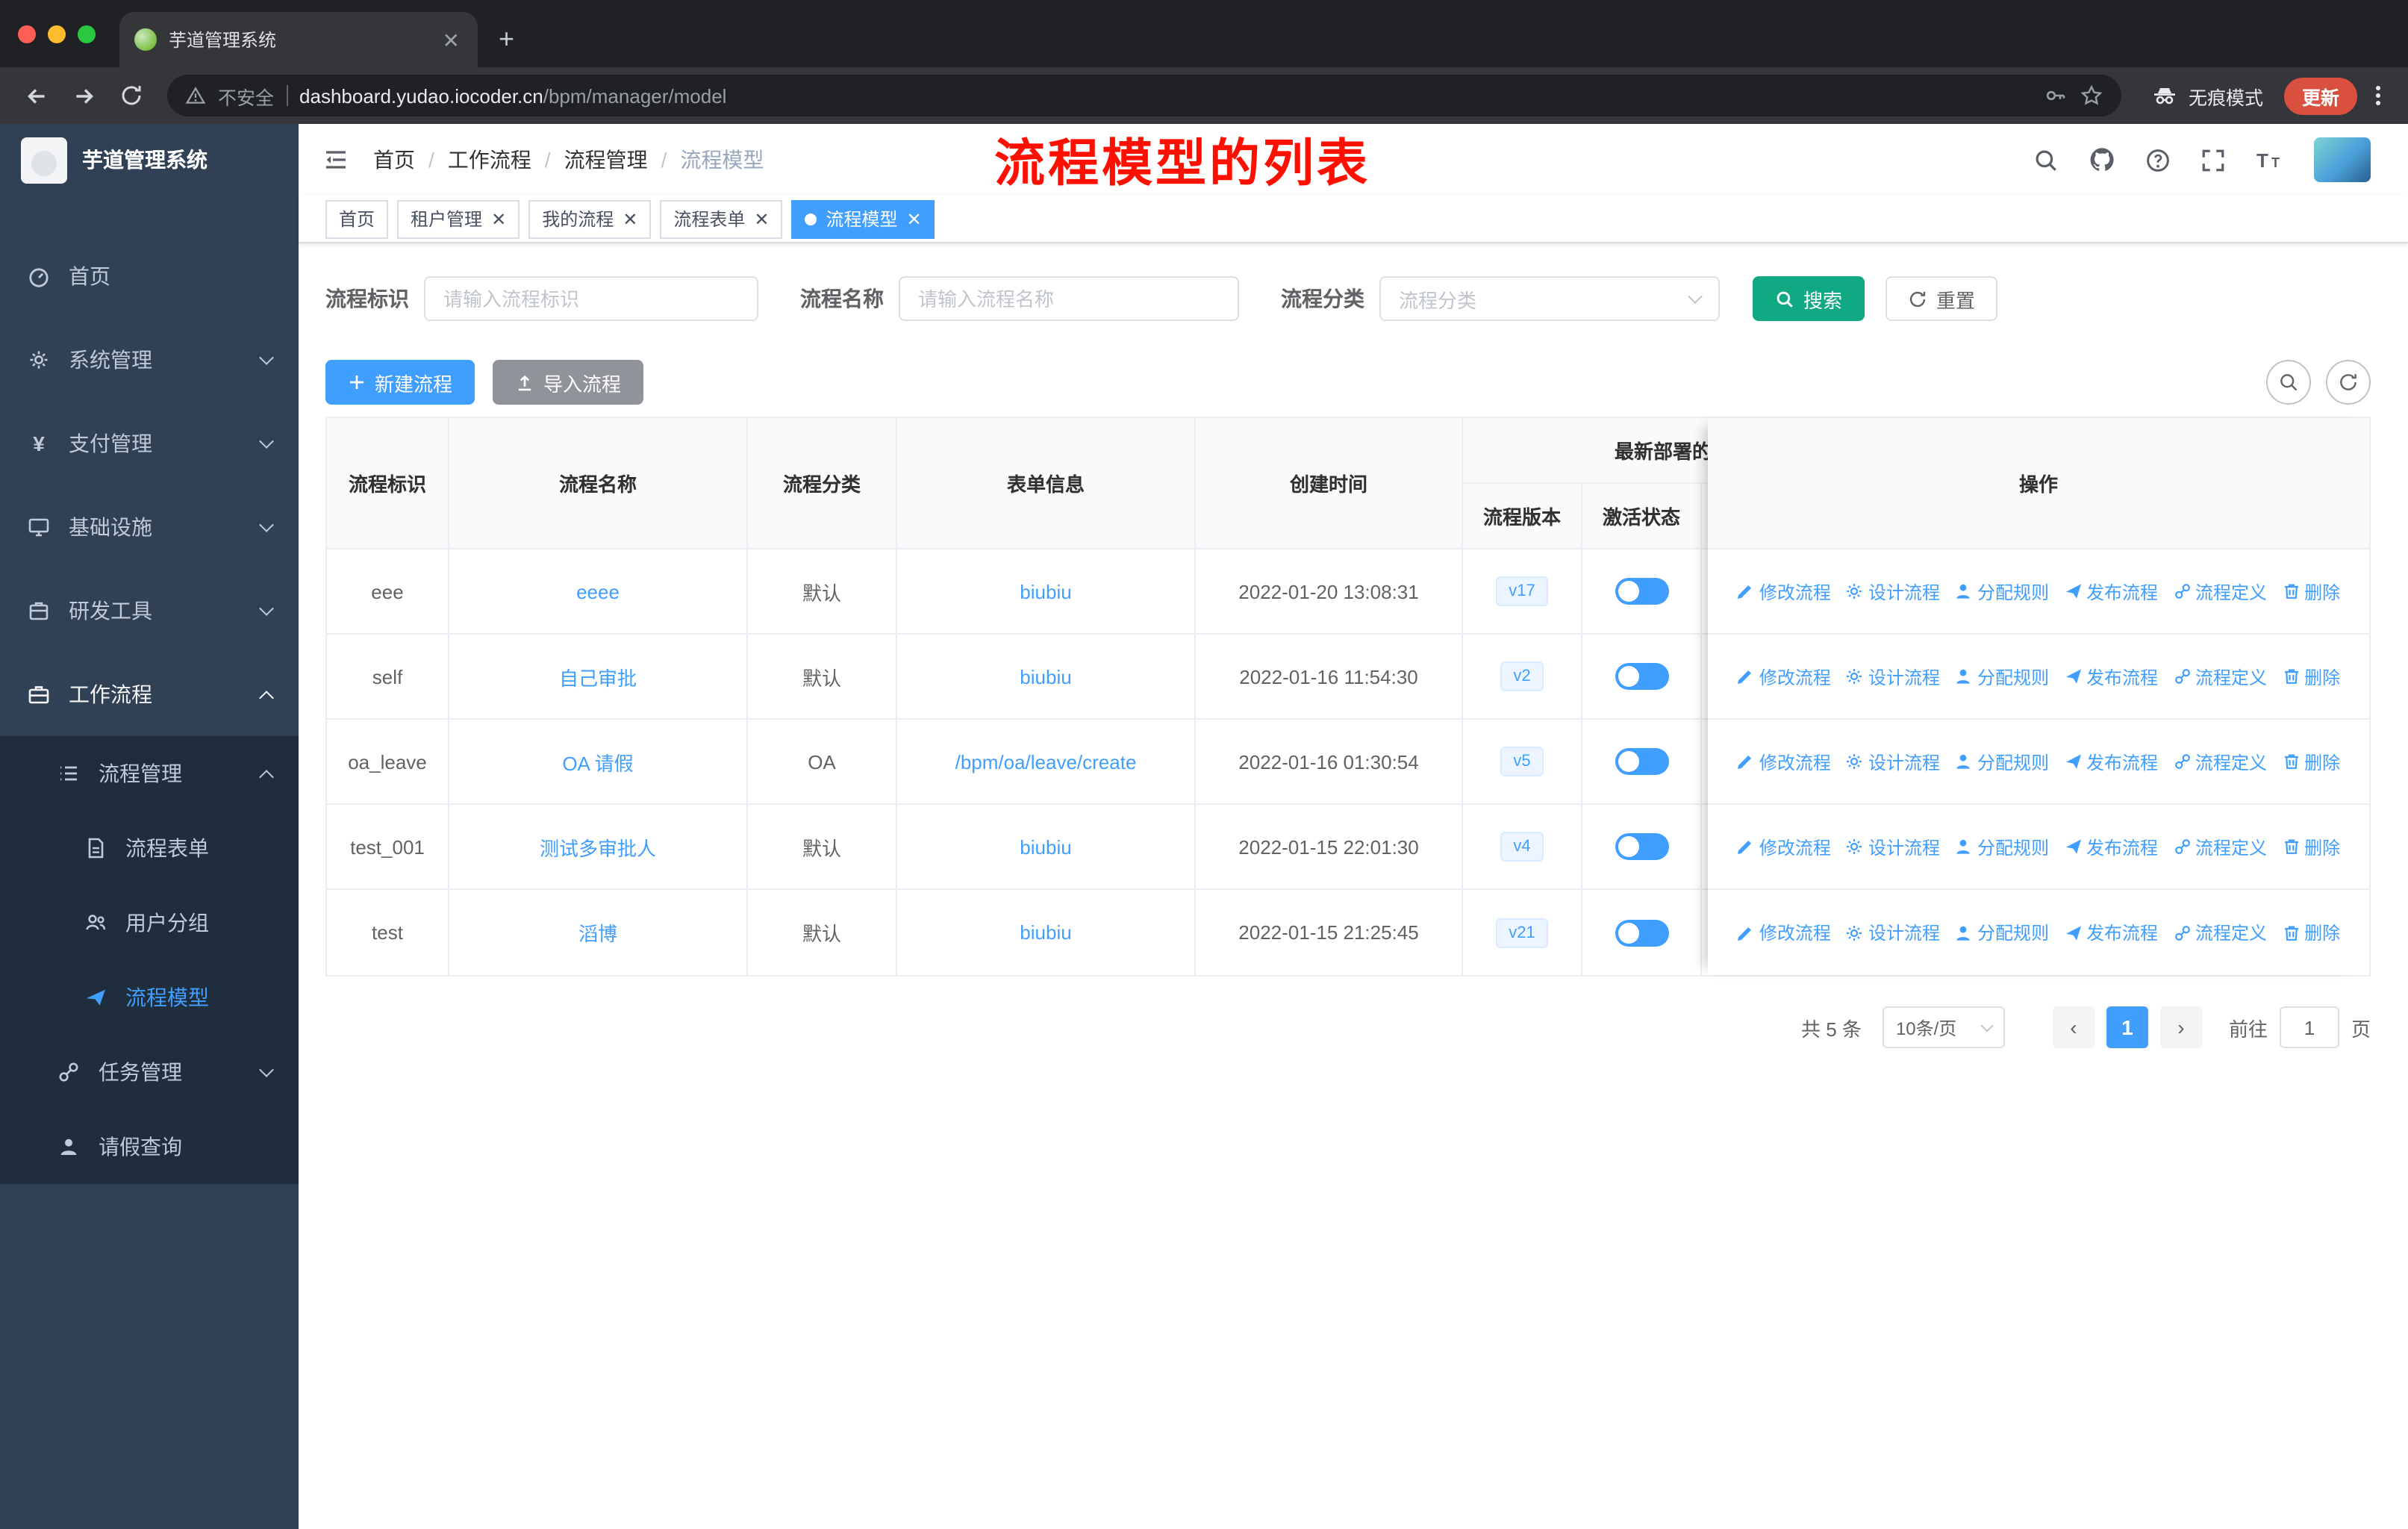 The width and height of the screenshot is (2408, 1529). What do you see at coordinates (2320, 95) in the screenshot?
I see `browser-update-button: 更新` at bounding box center [2320, 95].